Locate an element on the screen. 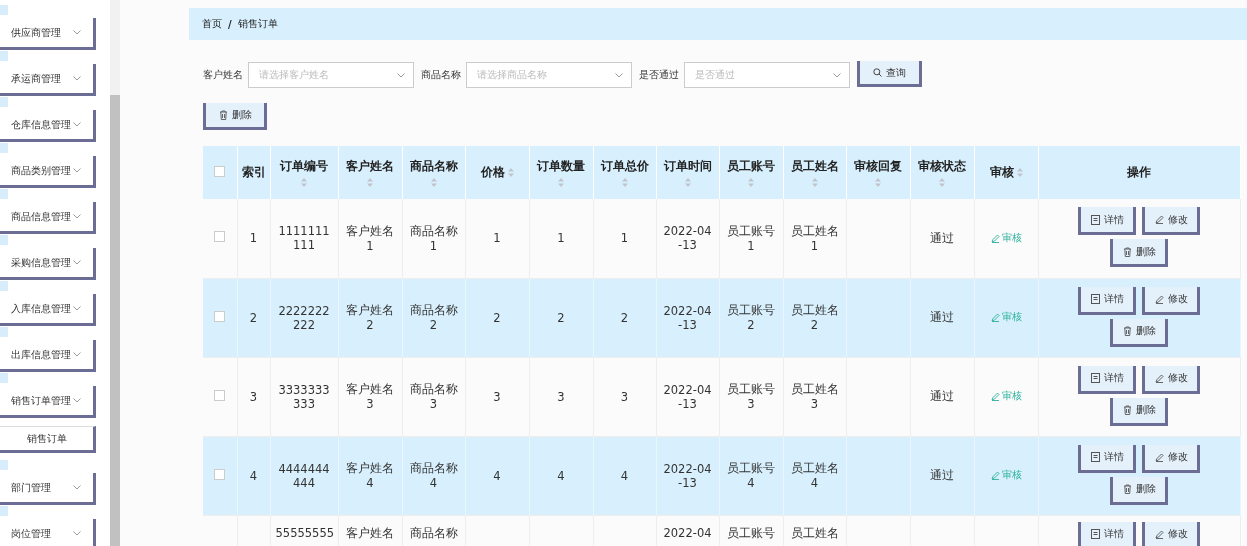  table-cell-text: 2022-04 is located at coordinates (687, 532).